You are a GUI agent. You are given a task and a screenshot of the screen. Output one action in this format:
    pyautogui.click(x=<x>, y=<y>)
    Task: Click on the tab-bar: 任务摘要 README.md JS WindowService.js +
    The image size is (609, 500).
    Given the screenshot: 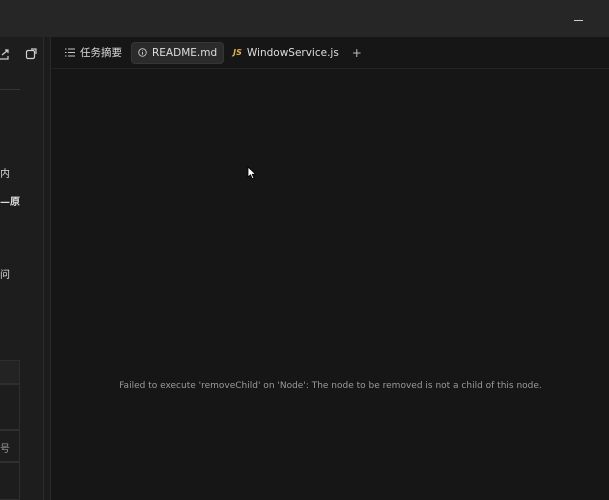 What is the action you would take?
    pyautogui.click(x=330, y=53)
    